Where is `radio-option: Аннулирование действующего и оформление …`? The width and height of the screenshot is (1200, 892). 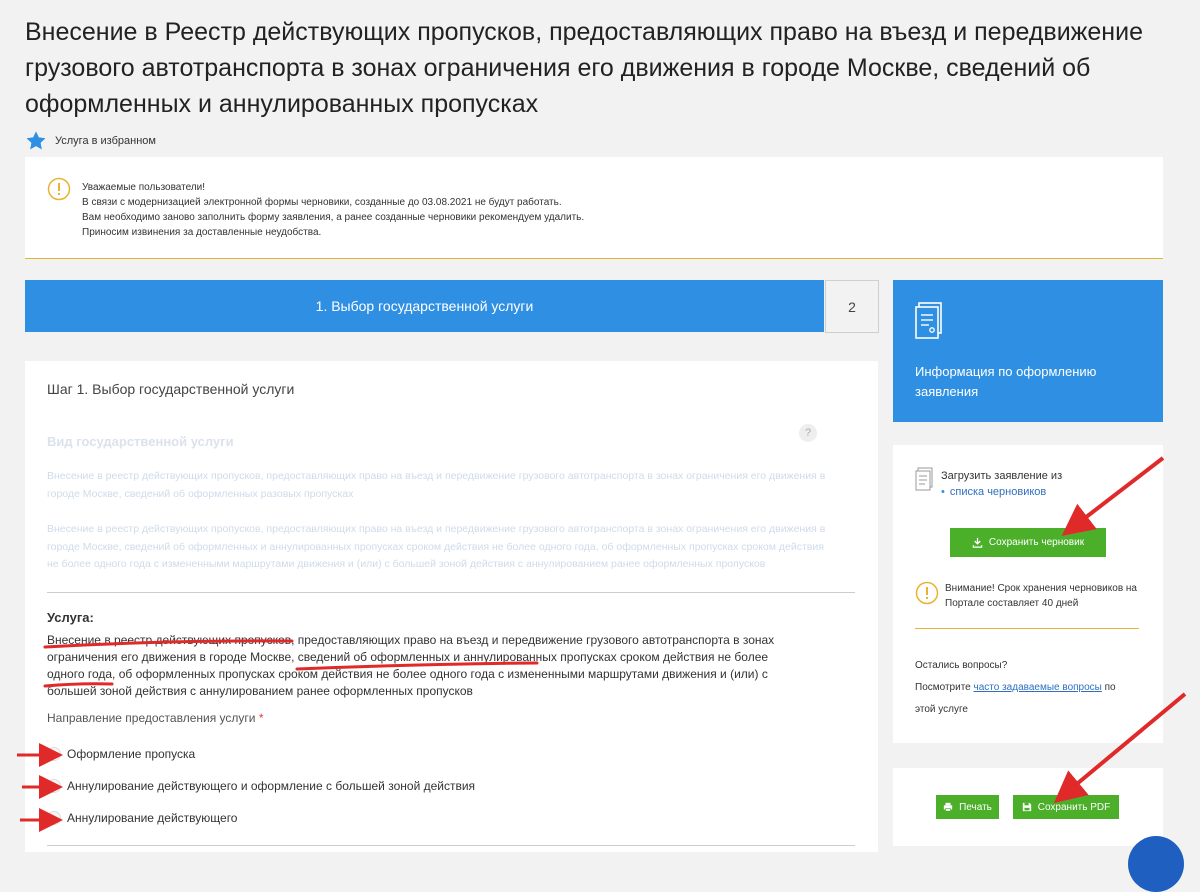
radio-option: Аннулирование действующего и оформление … is located at coordinates (261, 786).